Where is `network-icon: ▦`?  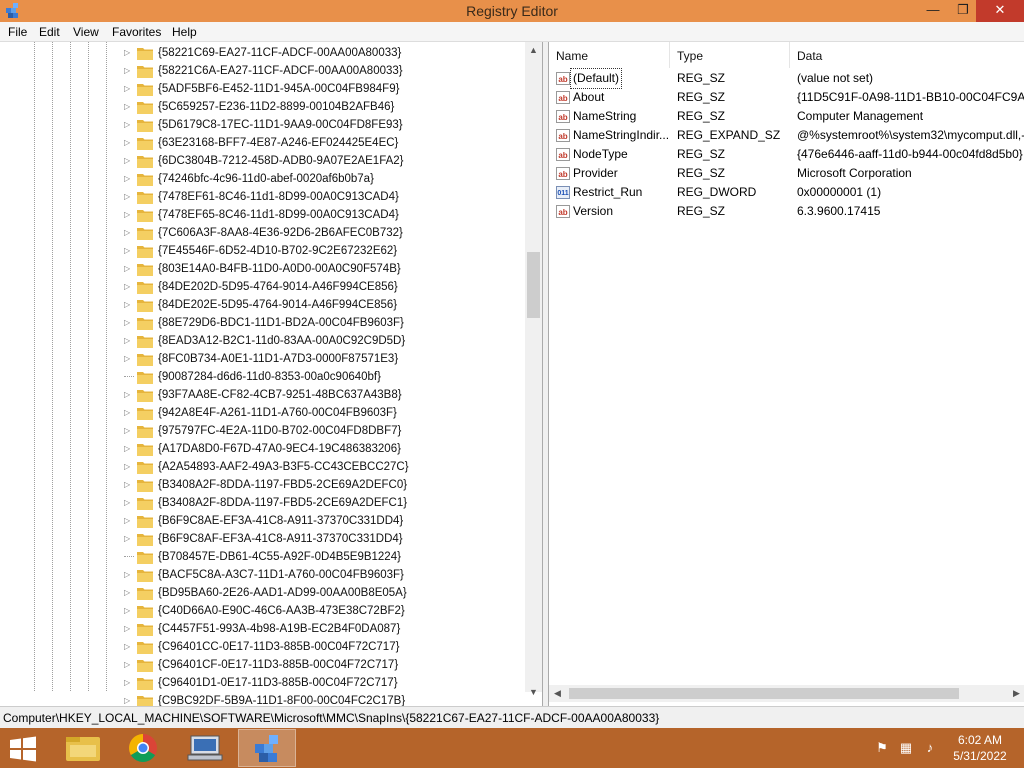 network-icon: ▦ is located at coordinates (906, 748).